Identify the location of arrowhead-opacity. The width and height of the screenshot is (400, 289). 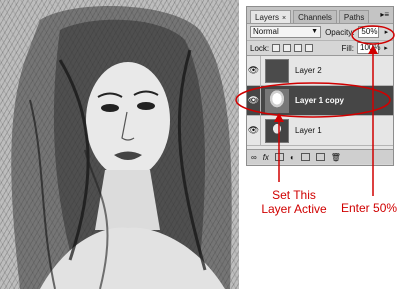
(373, 49).